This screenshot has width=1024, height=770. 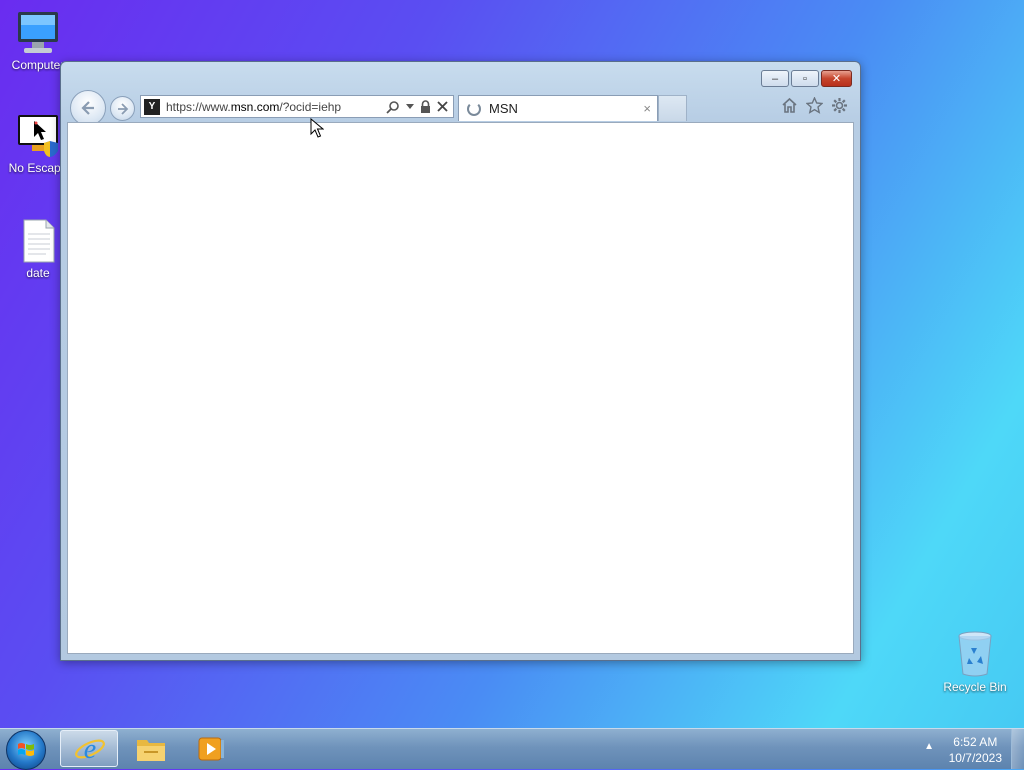 I want to click on clock-date: 10/7/2023, so click(x=975, y=758).